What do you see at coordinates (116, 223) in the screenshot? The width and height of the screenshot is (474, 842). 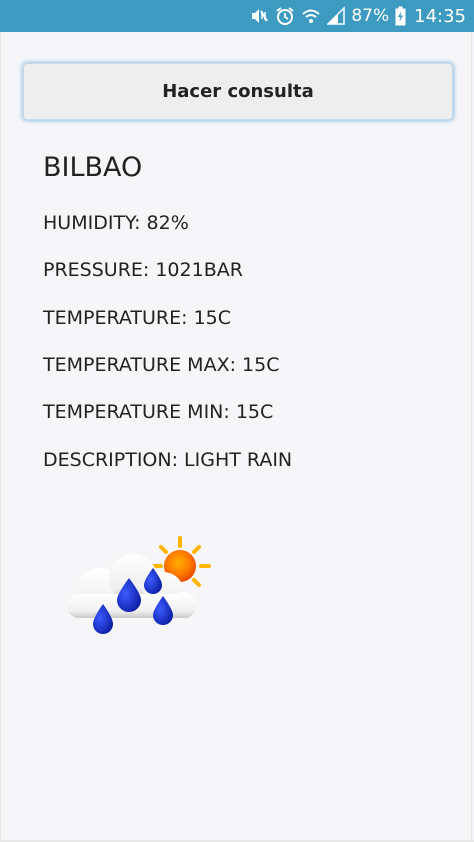 I see `humidity-label: HUMIDITY: 82%` at bounding box center [116, 223].